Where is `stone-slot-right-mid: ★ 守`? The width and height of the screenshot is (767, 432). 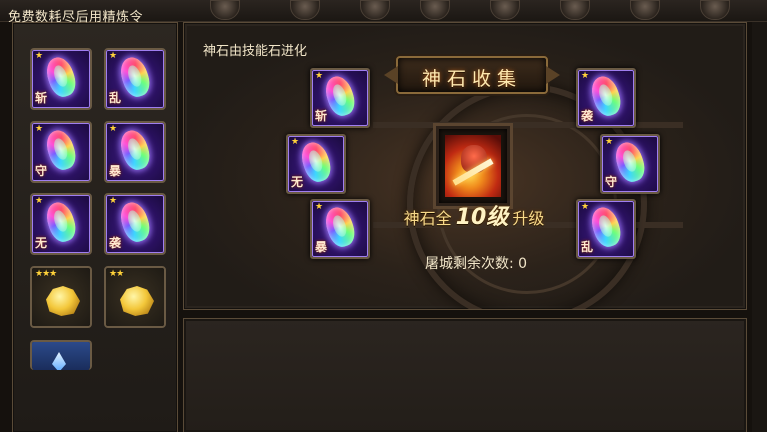 stone-slot-right-mid: ★ 守 is located at coordinates (630, 164).